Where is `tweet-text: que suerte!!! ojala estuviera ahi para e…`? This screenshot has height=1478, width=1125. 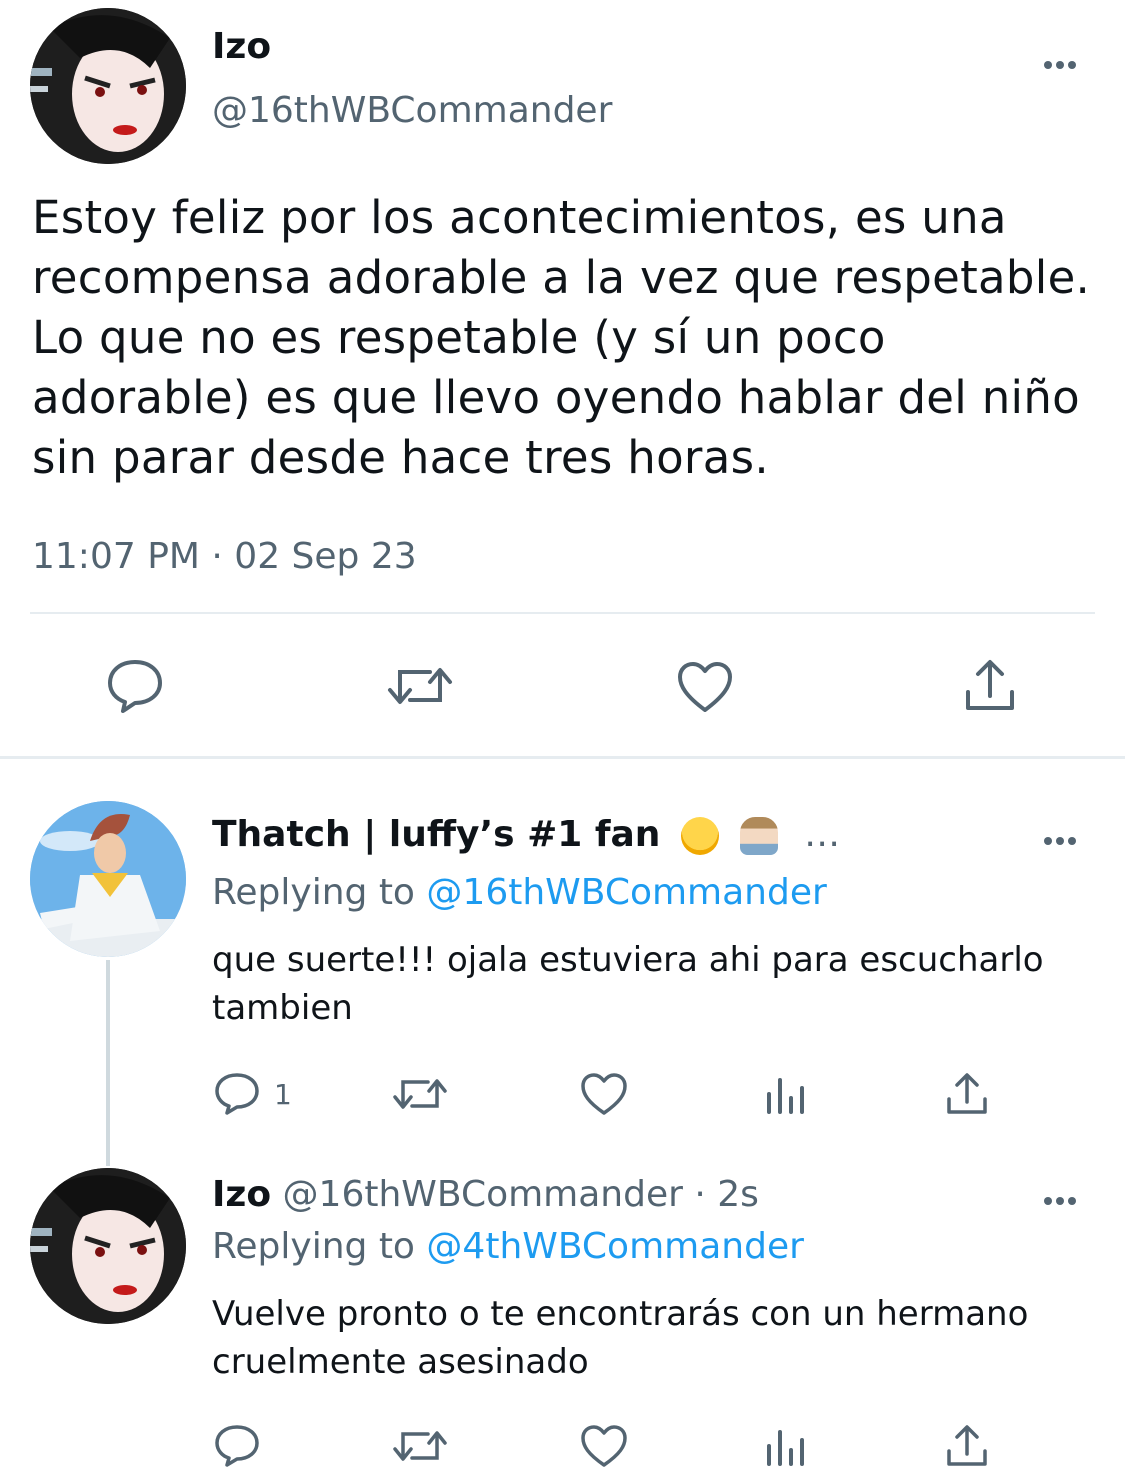 tweet-text: que suerte!!! ojala estuviera ahi para e… is located at coordinates (628, 984).